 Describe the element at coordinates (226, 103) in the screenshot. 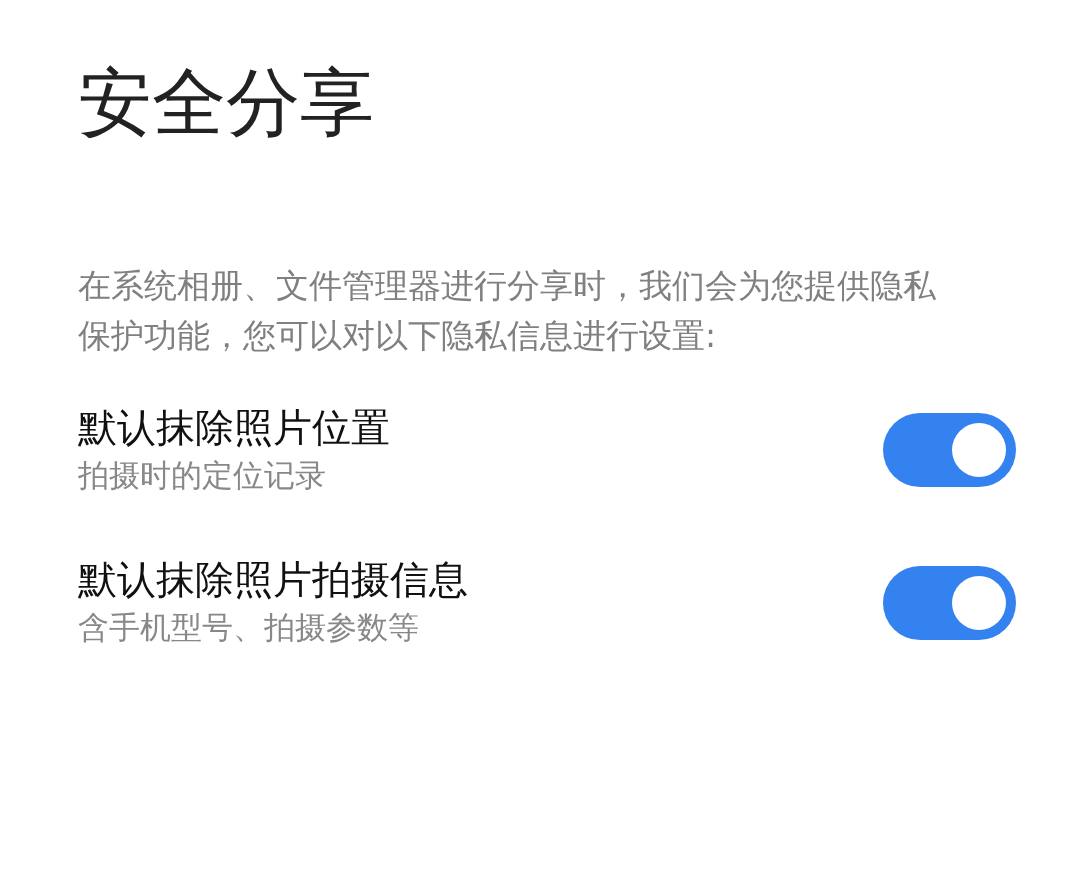

I see `page-title: 安全分享` at that location.